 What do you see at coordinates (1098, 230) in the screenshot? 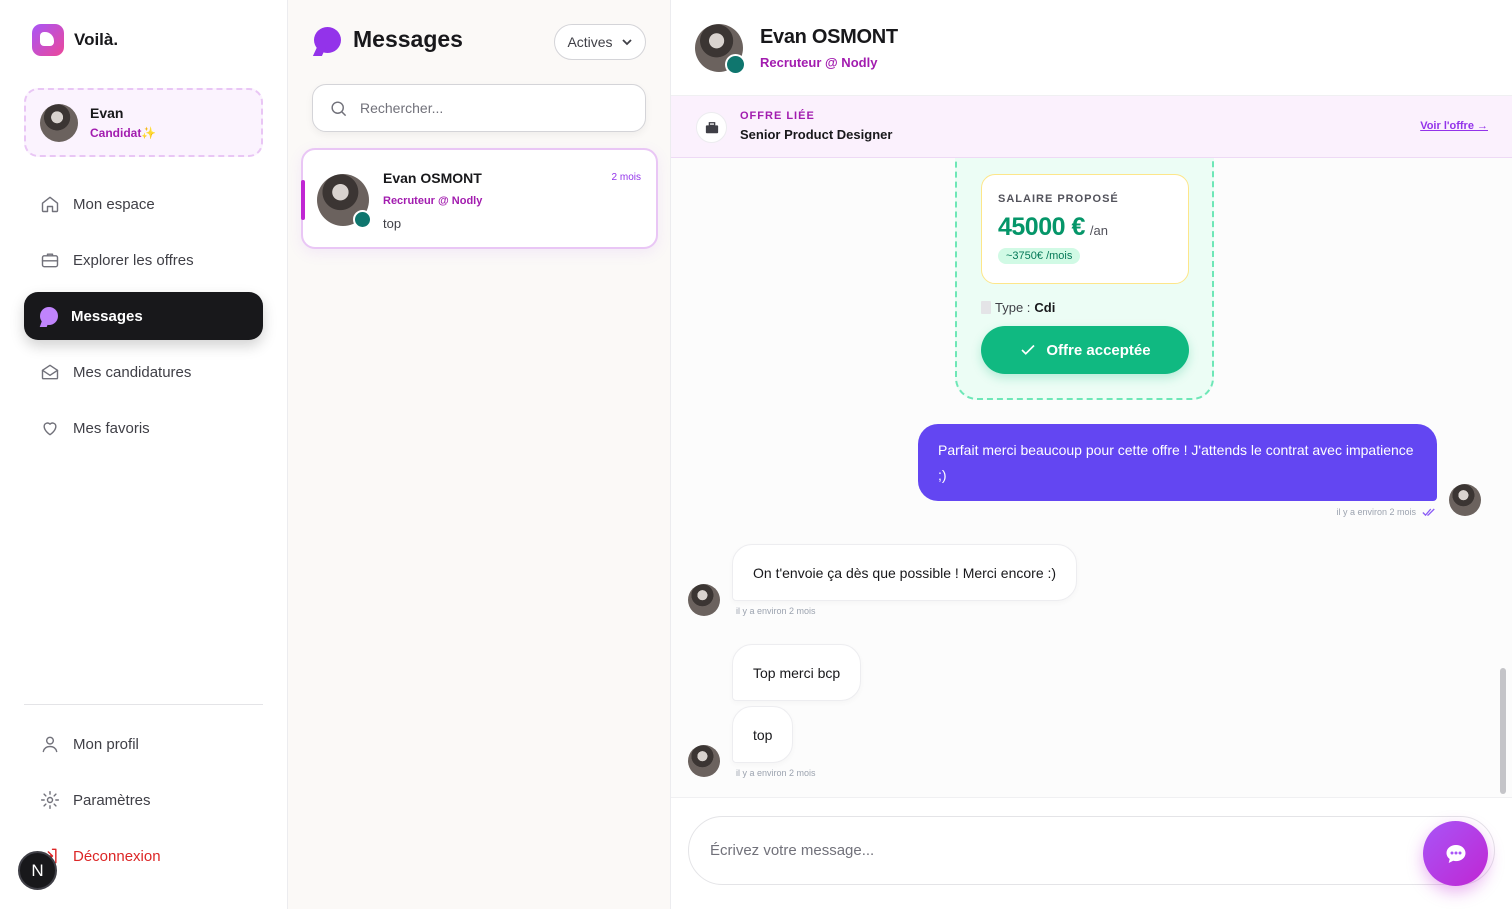
I see `salary-unit: /an` at bounding box center [1098, 230].